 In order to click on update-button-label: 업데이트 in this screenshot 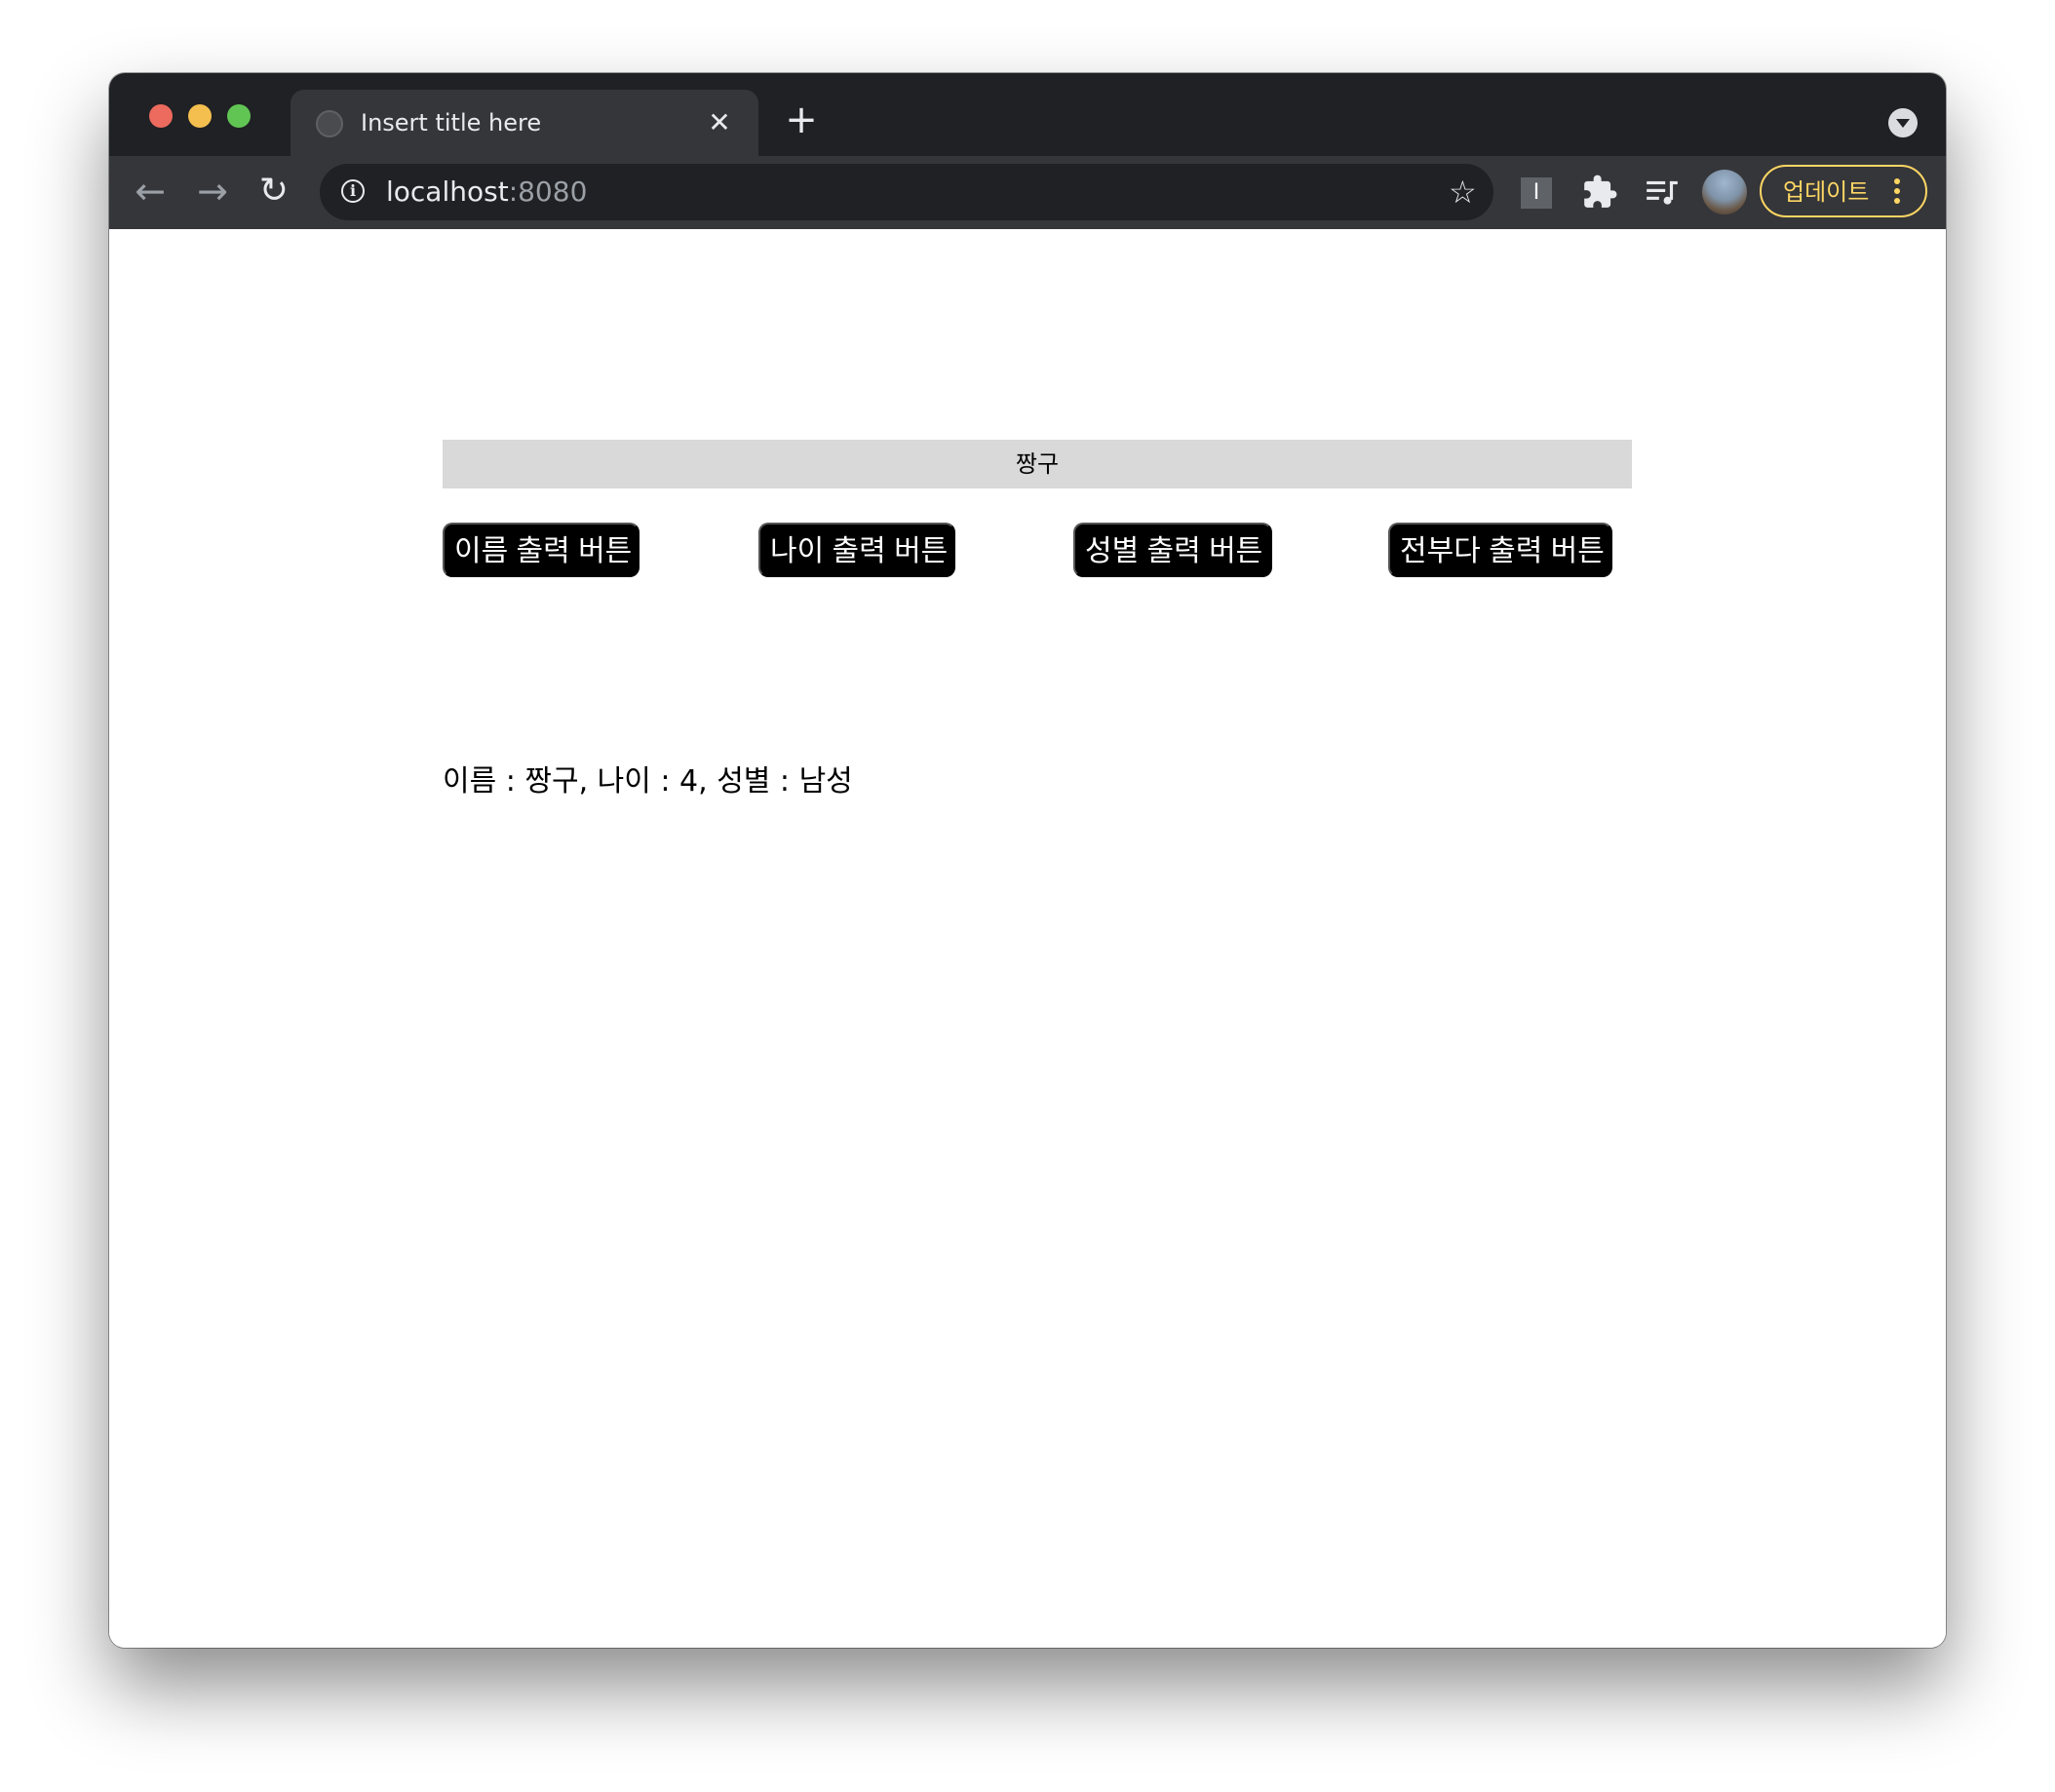, I will do `click(1826, 192)`.